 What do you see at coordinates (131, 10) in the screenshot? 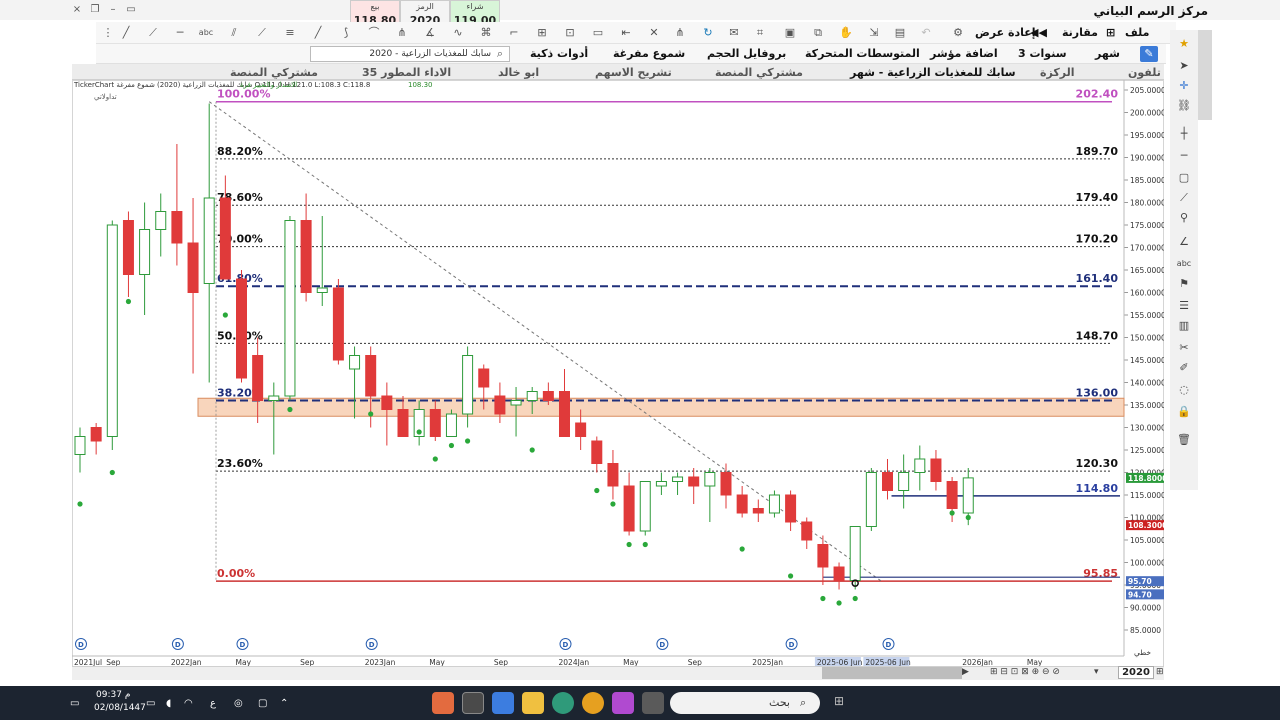
I see `window-icon: ▭` at bounding box center [131, 10].